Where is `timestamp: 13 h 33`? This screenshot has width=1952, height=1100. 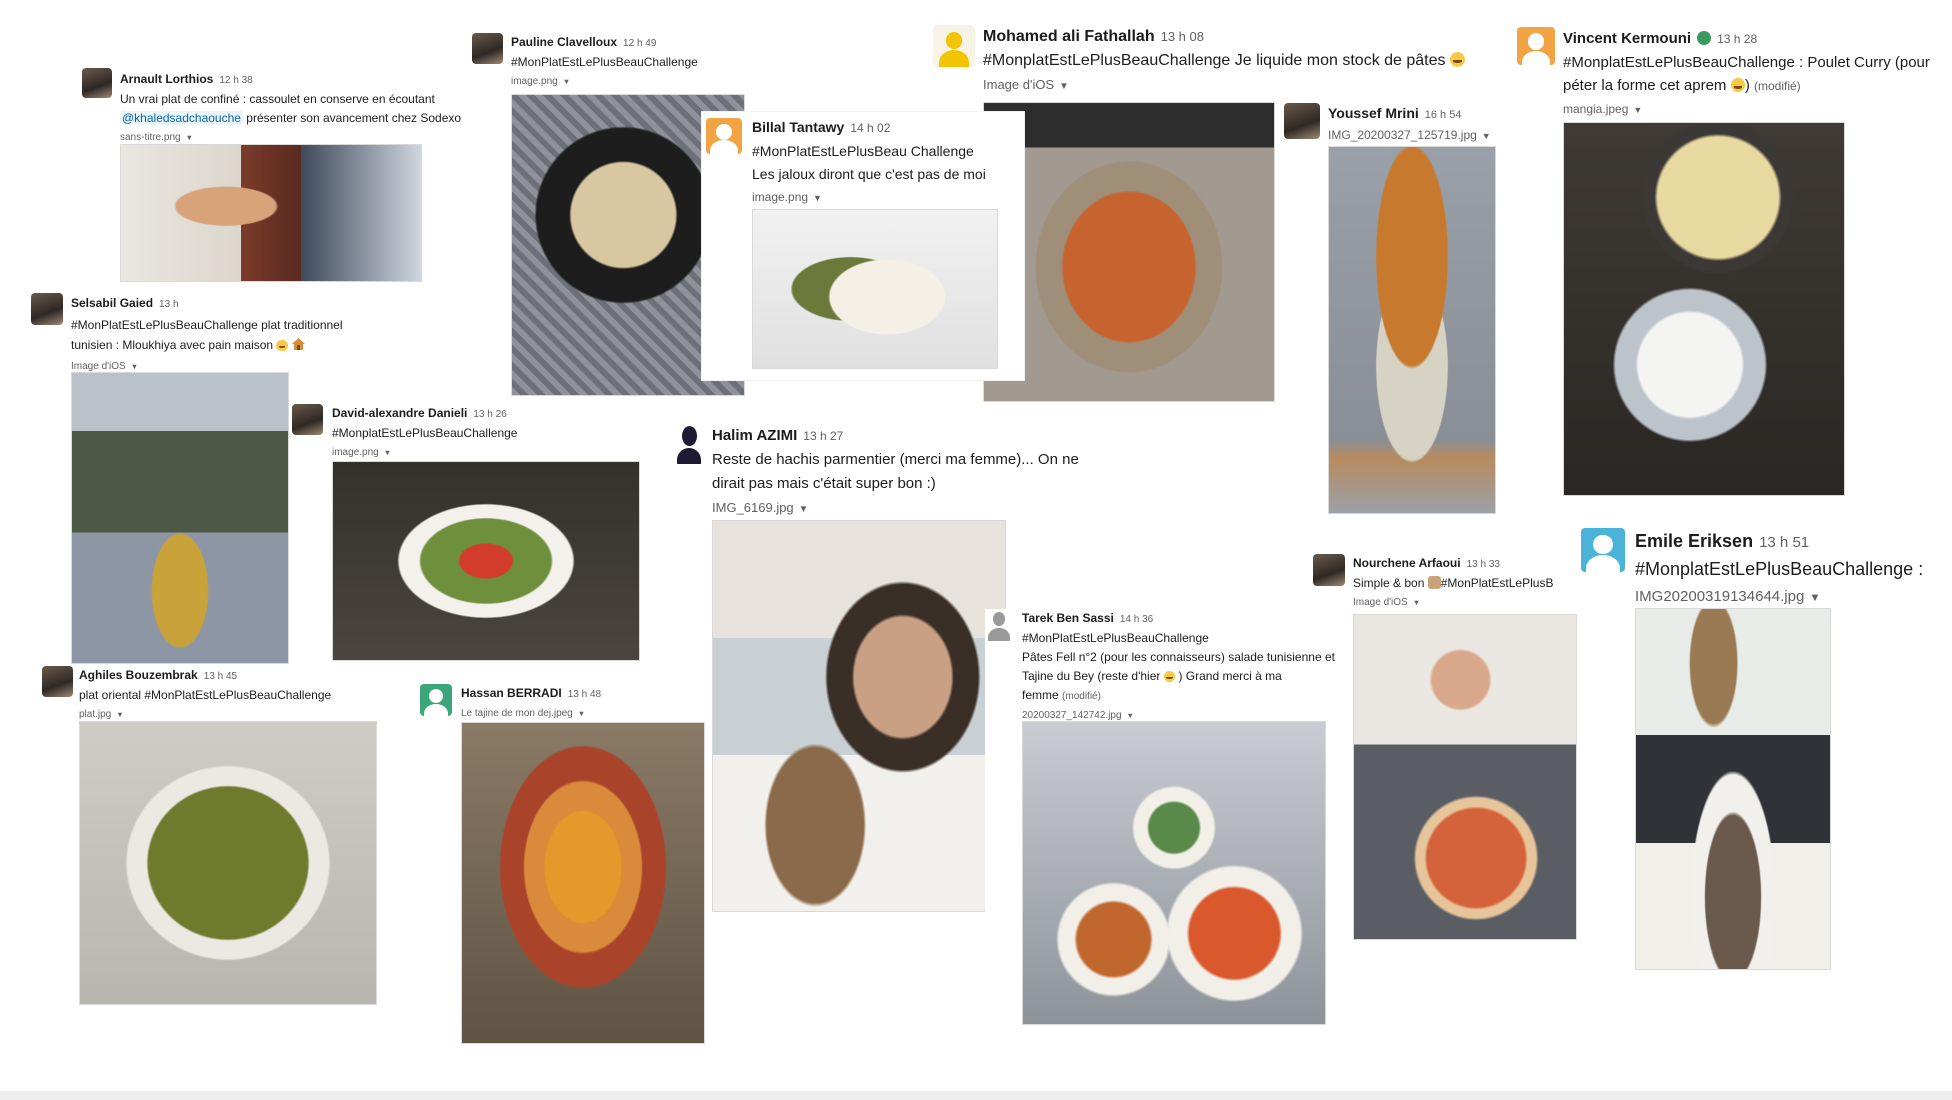
timestamp: 13 h 33 is located at coordinates (1483, 564).